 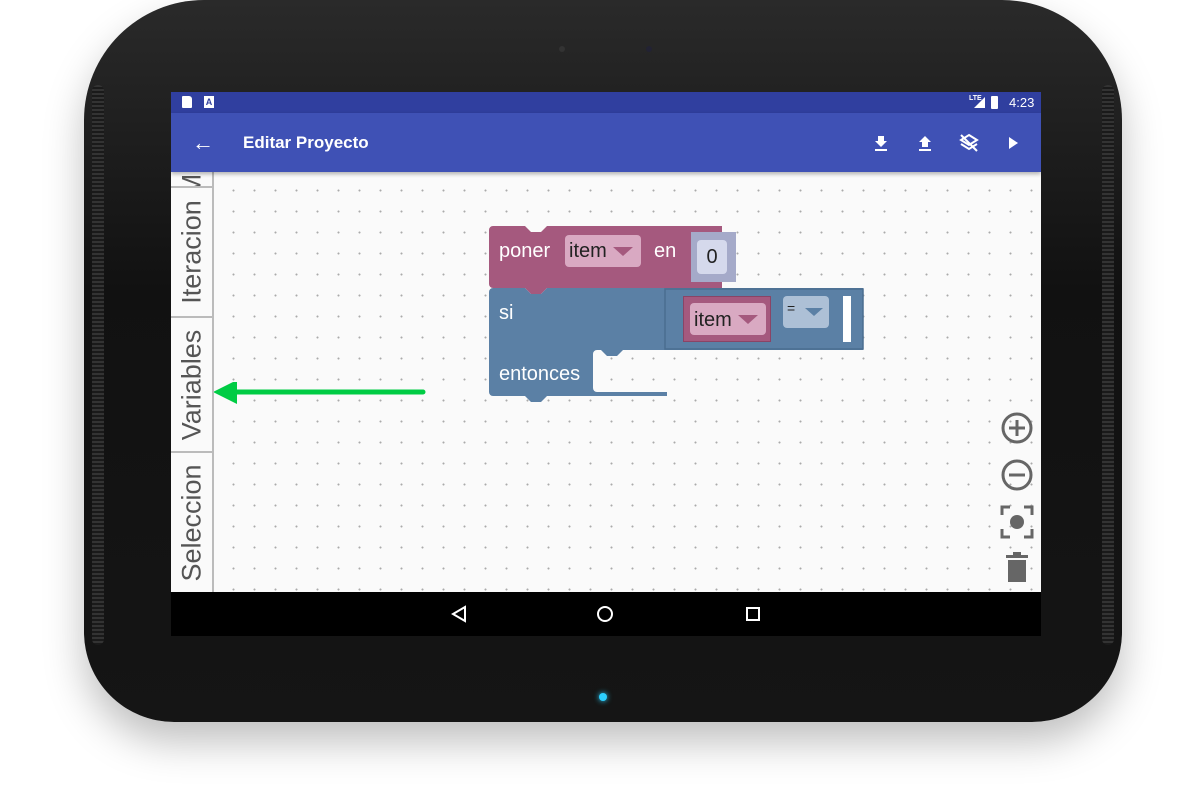 I want to click on signal-icon, so click(x=979, y=102).